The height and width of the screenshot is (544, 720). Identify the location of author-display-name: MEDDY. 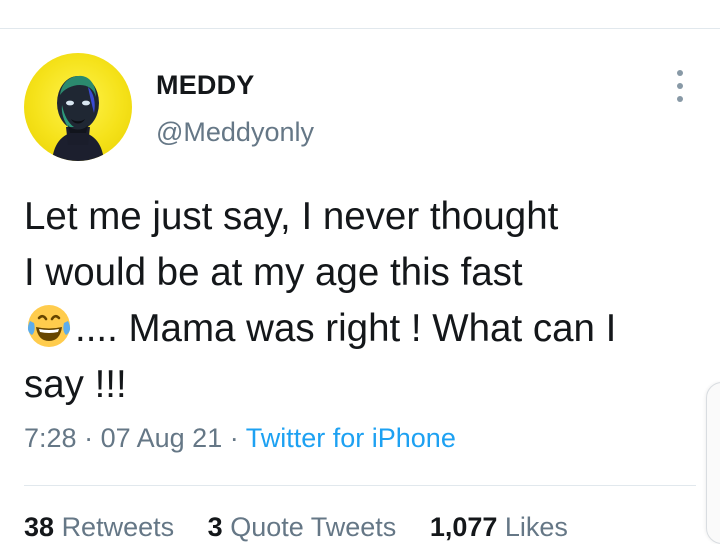
(205, 85).